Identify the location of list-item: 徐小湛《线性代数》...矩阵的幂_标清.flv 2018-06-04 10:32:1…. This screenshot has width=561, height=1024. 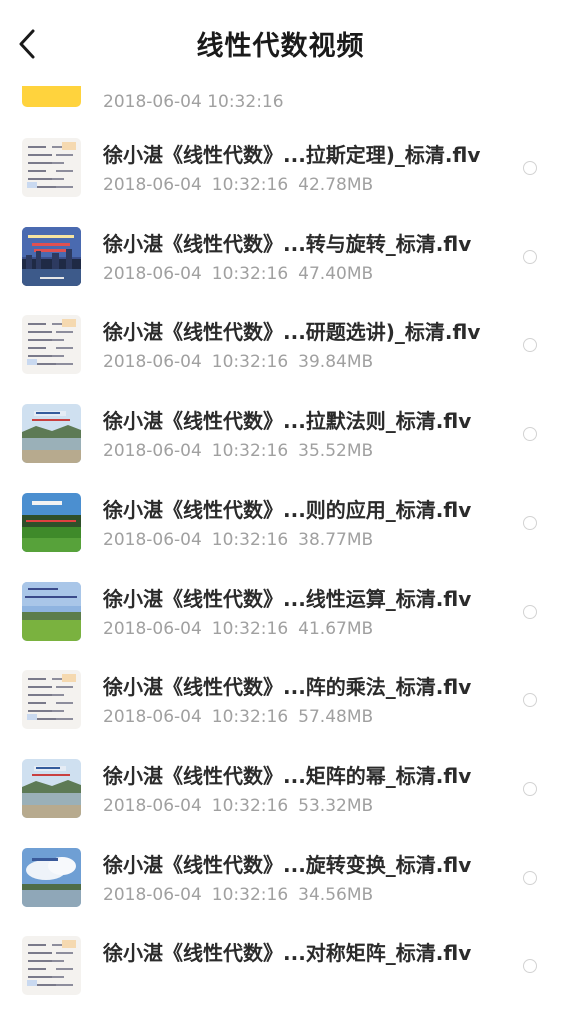
(280, 802).